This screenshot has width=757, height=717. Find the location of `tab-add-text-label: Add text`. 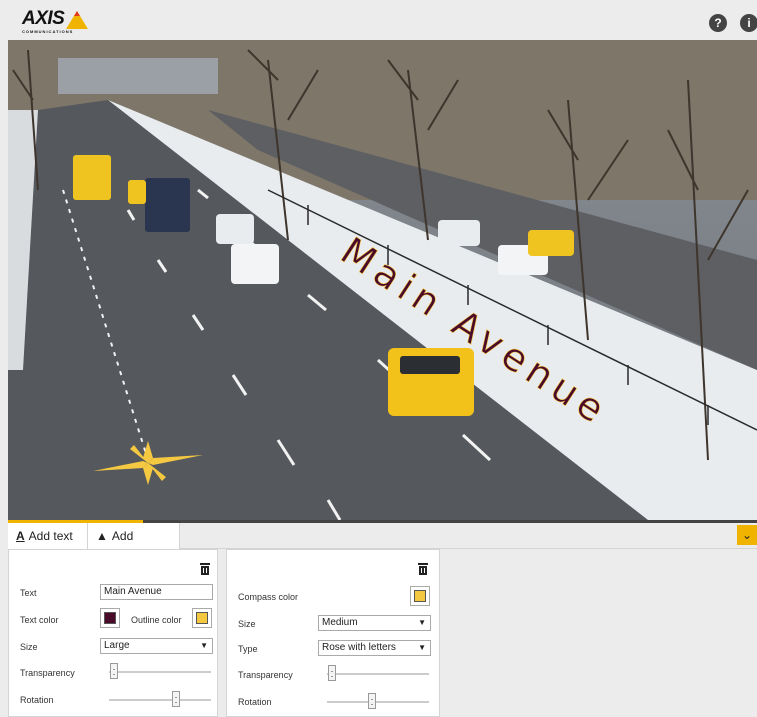

tab-add-text-label: Add text is located at coordinates (50, 536).